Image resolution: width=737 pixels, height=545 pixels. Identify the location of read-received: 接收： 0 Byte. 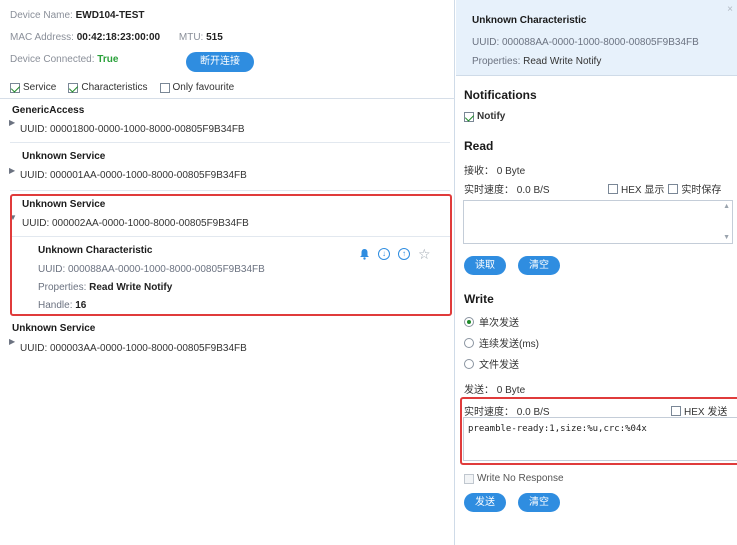
(495, 171).